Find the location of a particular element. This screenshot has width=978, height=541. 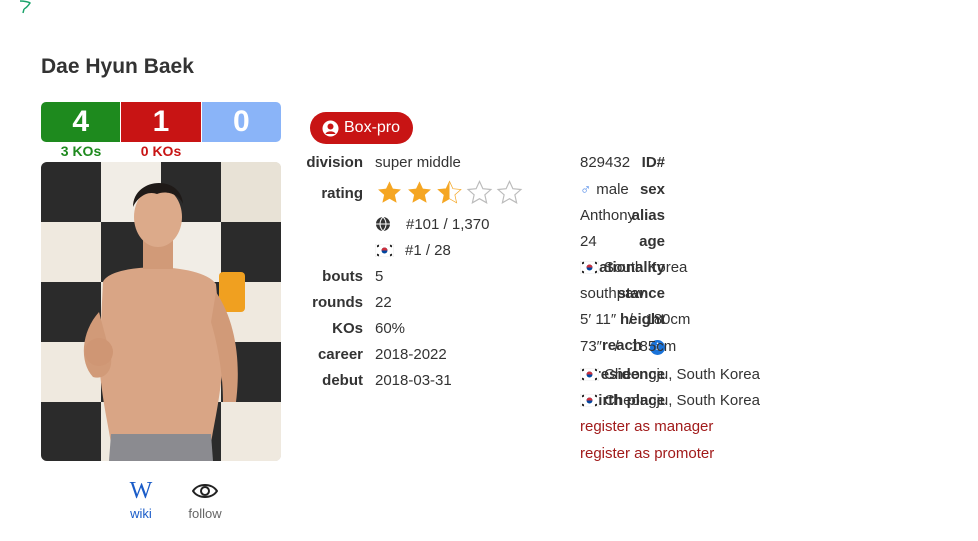

follow-label: follow is located at coordinates (205, 513).